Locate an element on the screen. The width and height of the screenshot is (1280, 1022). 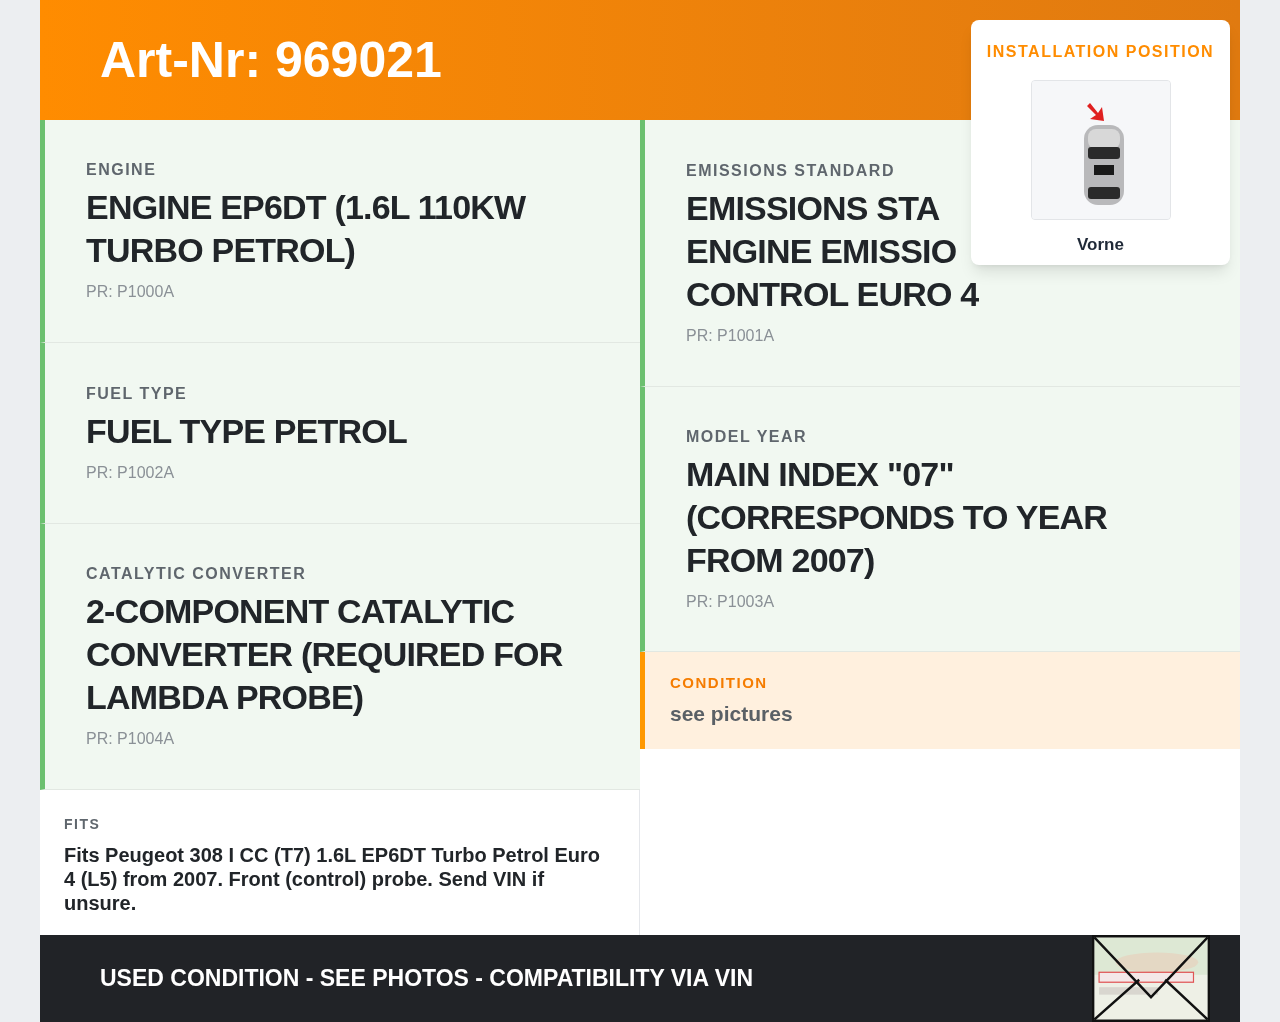
spec-value: CONTROL EURO 4 is located at coordinates (832, 294).